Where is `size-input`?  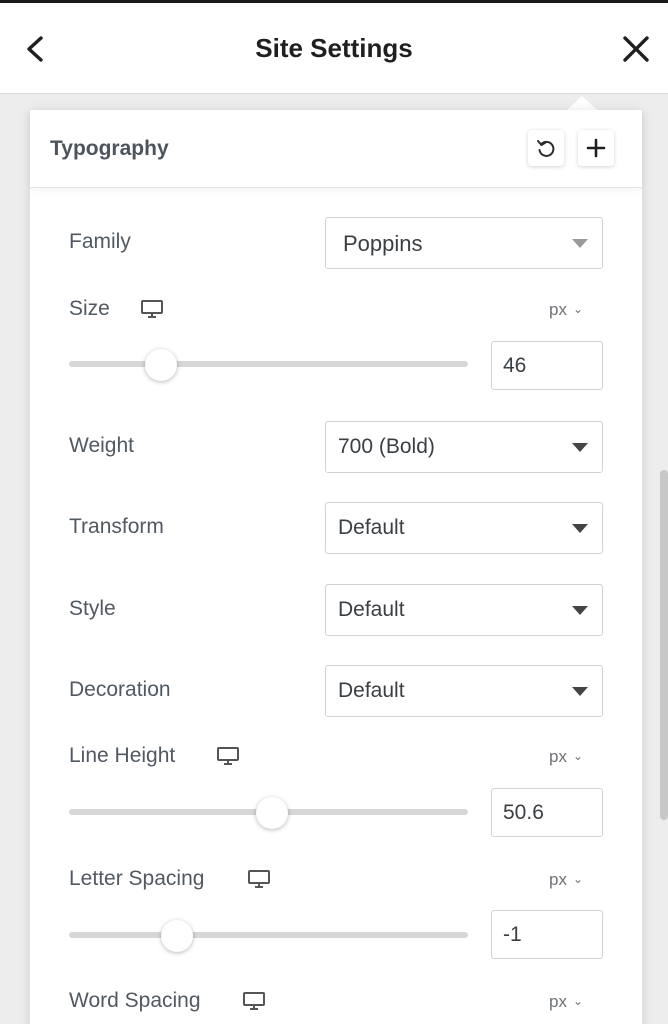 size-input is located at coordinates (547, 365).